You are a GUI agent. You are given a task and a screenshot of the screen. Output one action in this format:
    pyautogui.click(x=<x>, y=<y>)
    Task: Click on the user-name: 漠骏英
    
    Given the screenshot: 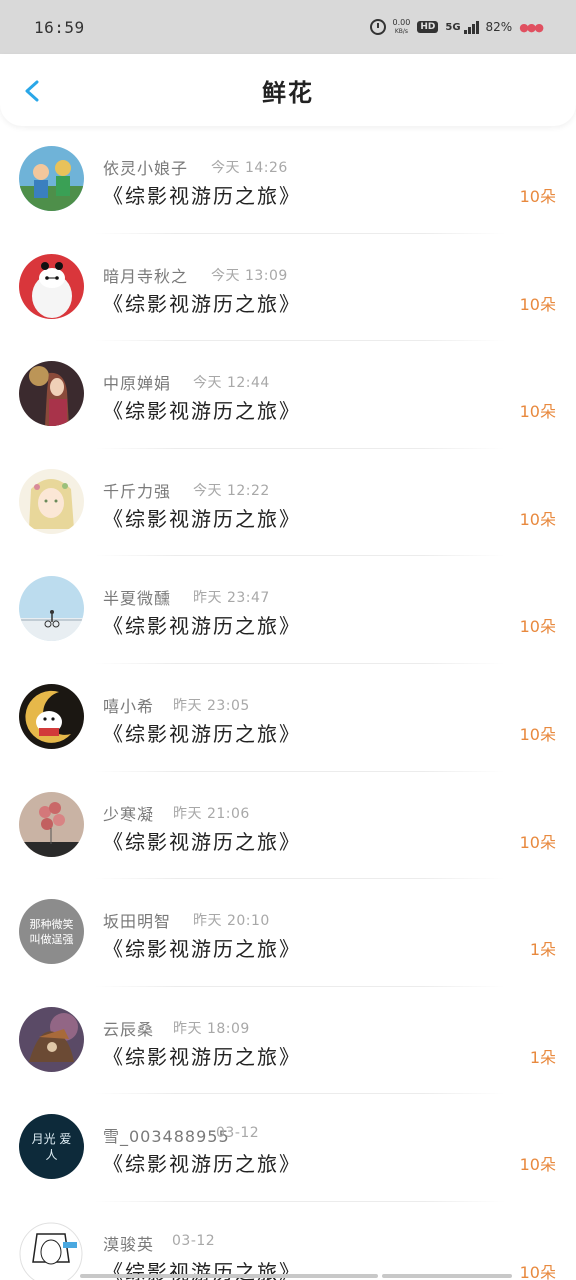 What is the action you would take?
    pyautogui.click(x=129, y=1244)
    